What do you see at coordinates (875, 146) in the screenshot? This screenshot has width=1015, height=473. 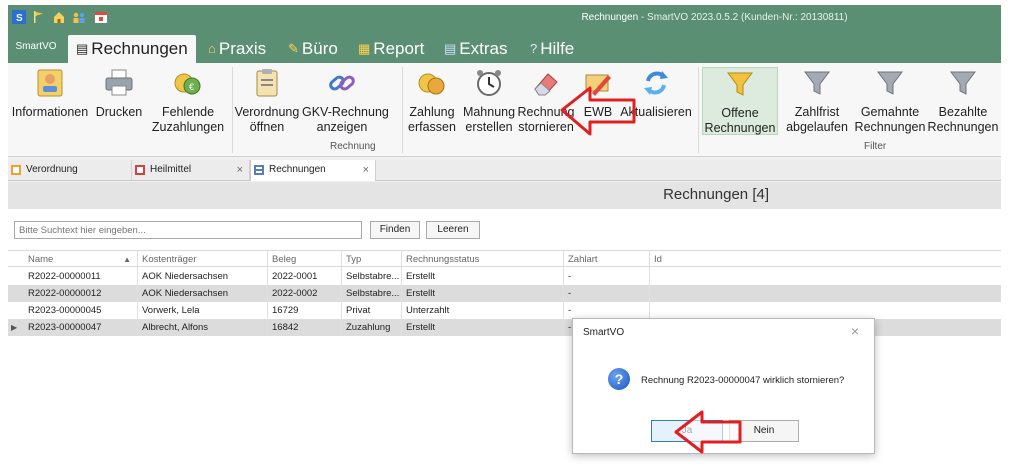 I see `group-label-filter: Filter` at bounding box center [875, 146].